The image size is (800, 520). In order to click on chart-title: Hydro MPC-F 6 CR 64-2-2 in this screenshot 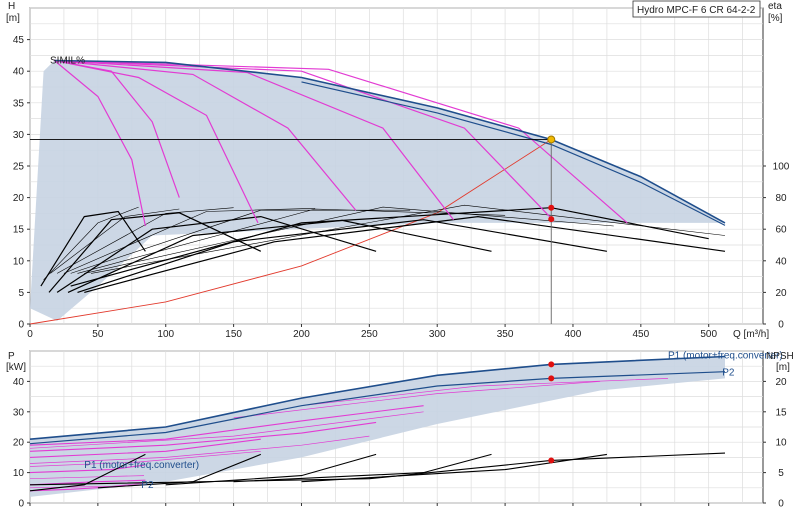, I will do `click(696, 10)`.